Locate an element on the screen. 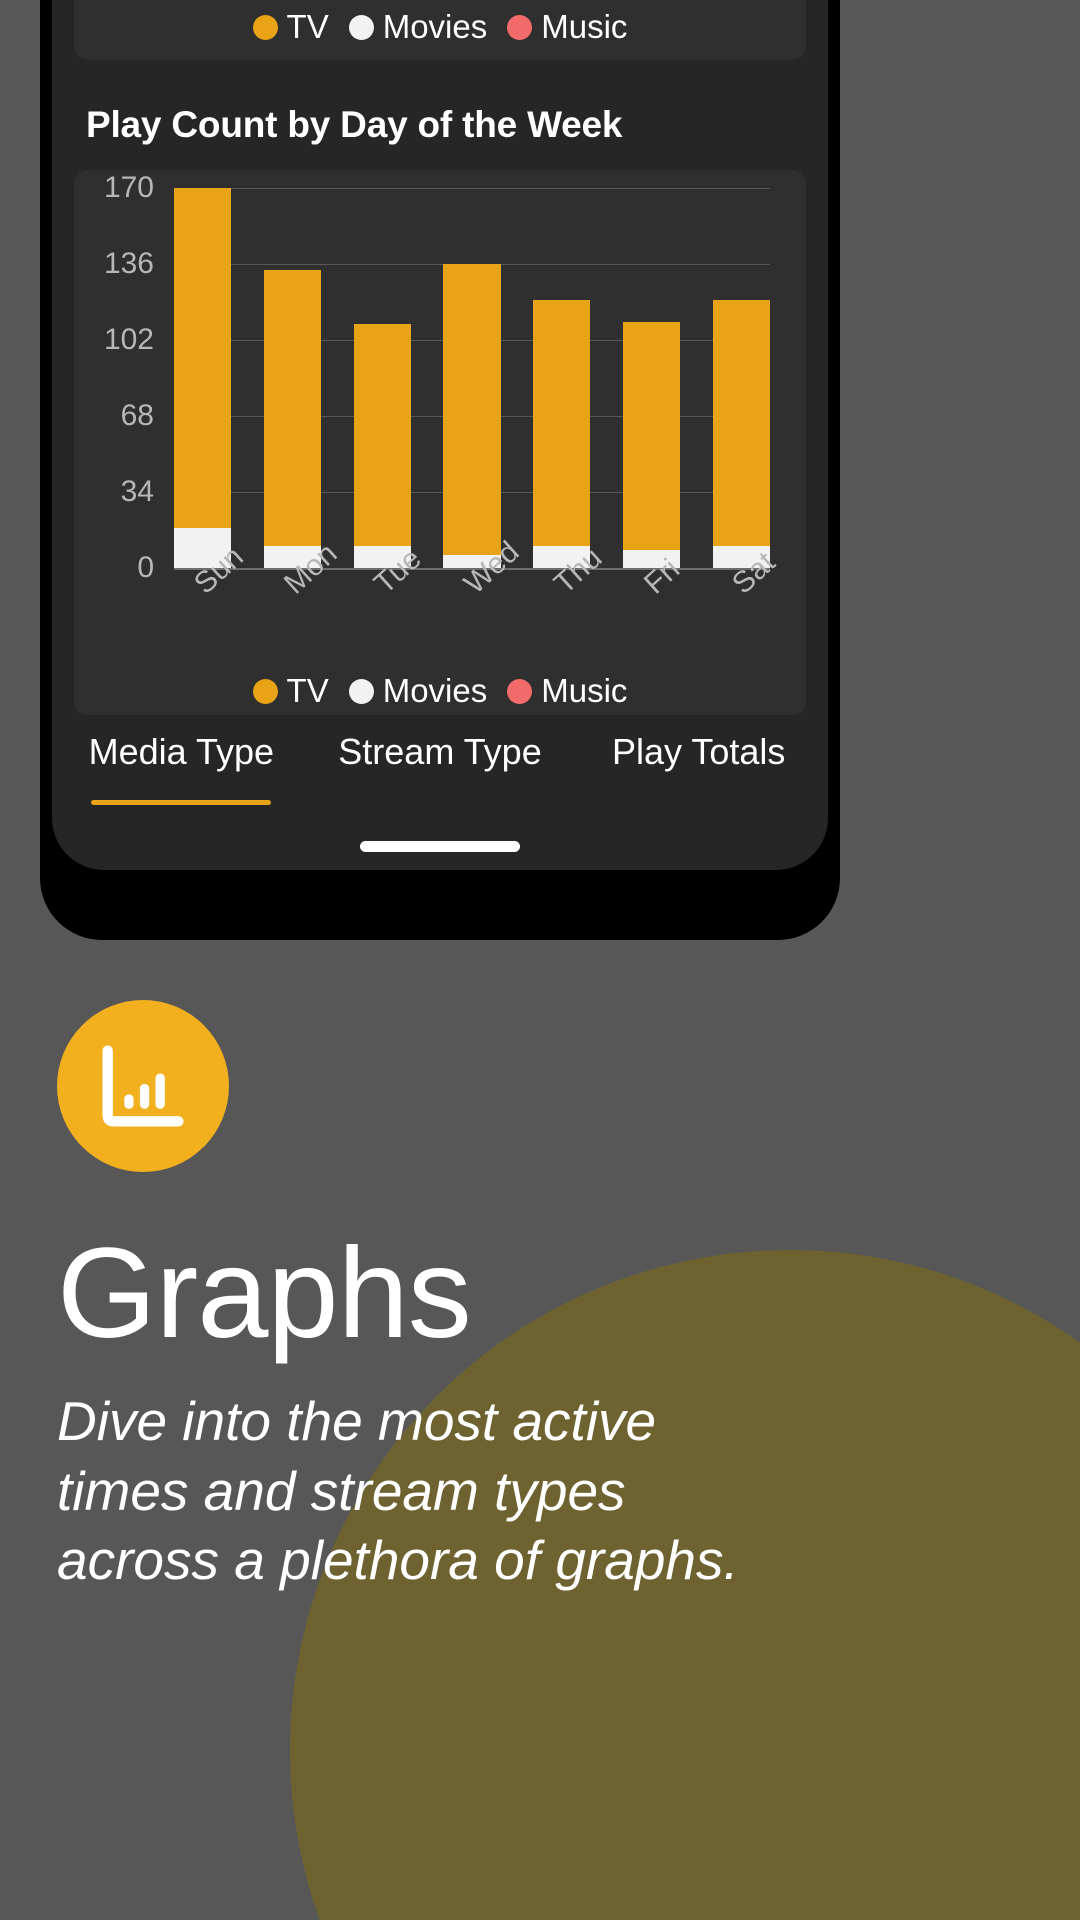 The height and width of the screenshot is (1920, 1080). tab-label: Stream Type is located at coordinates (440, 751).